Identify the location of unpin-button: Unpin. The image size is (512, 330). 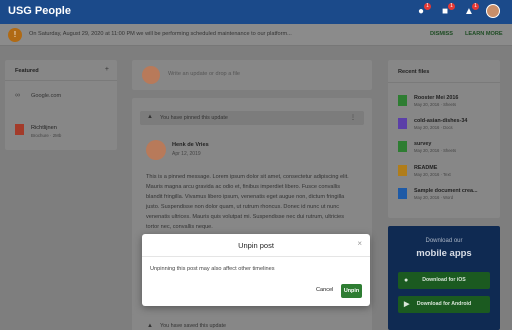
(351, 291).